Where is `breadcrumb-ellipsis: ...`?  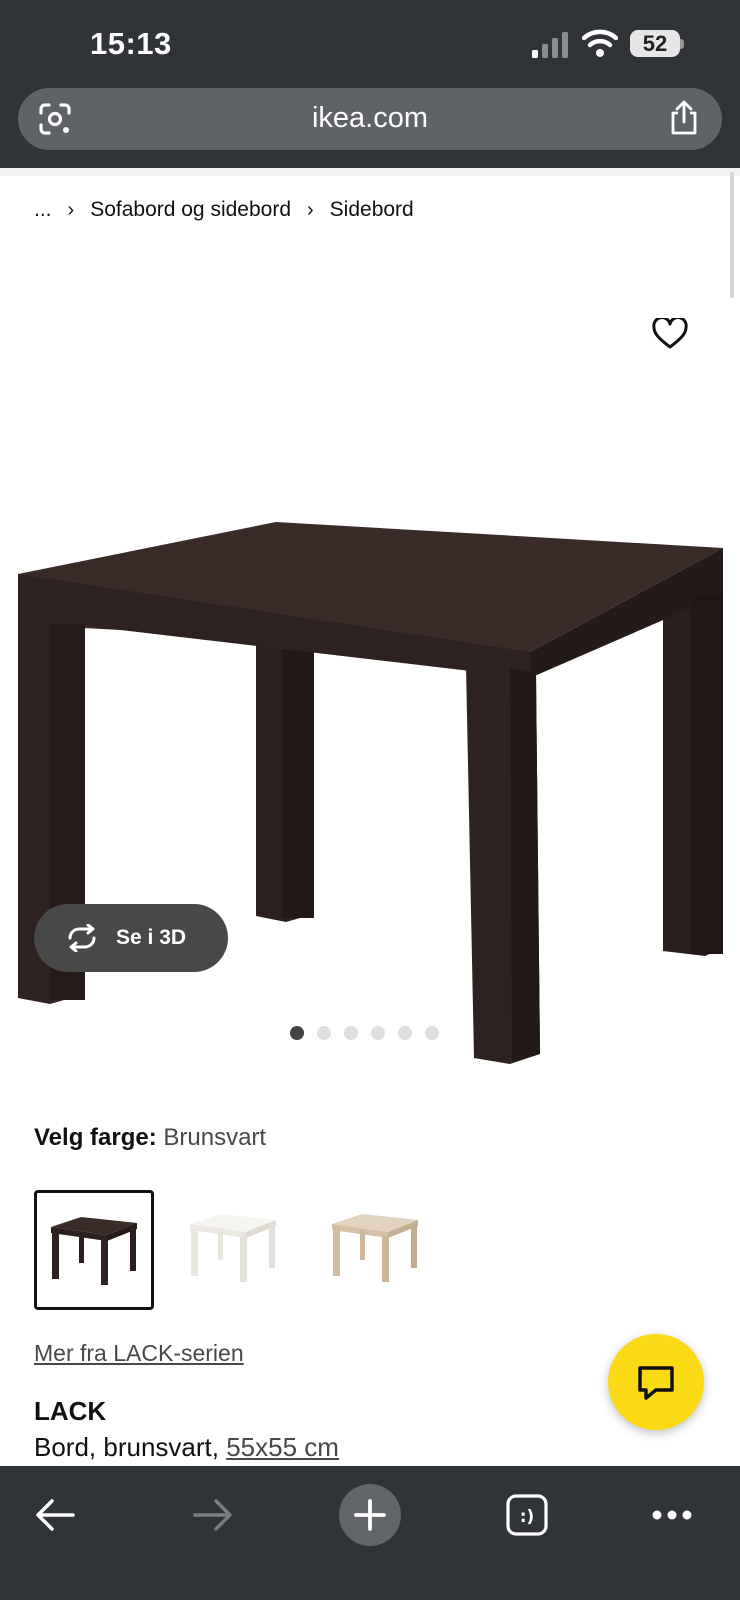
breadcrumb-ellipsis: ... is located at coordinates (43, 210).